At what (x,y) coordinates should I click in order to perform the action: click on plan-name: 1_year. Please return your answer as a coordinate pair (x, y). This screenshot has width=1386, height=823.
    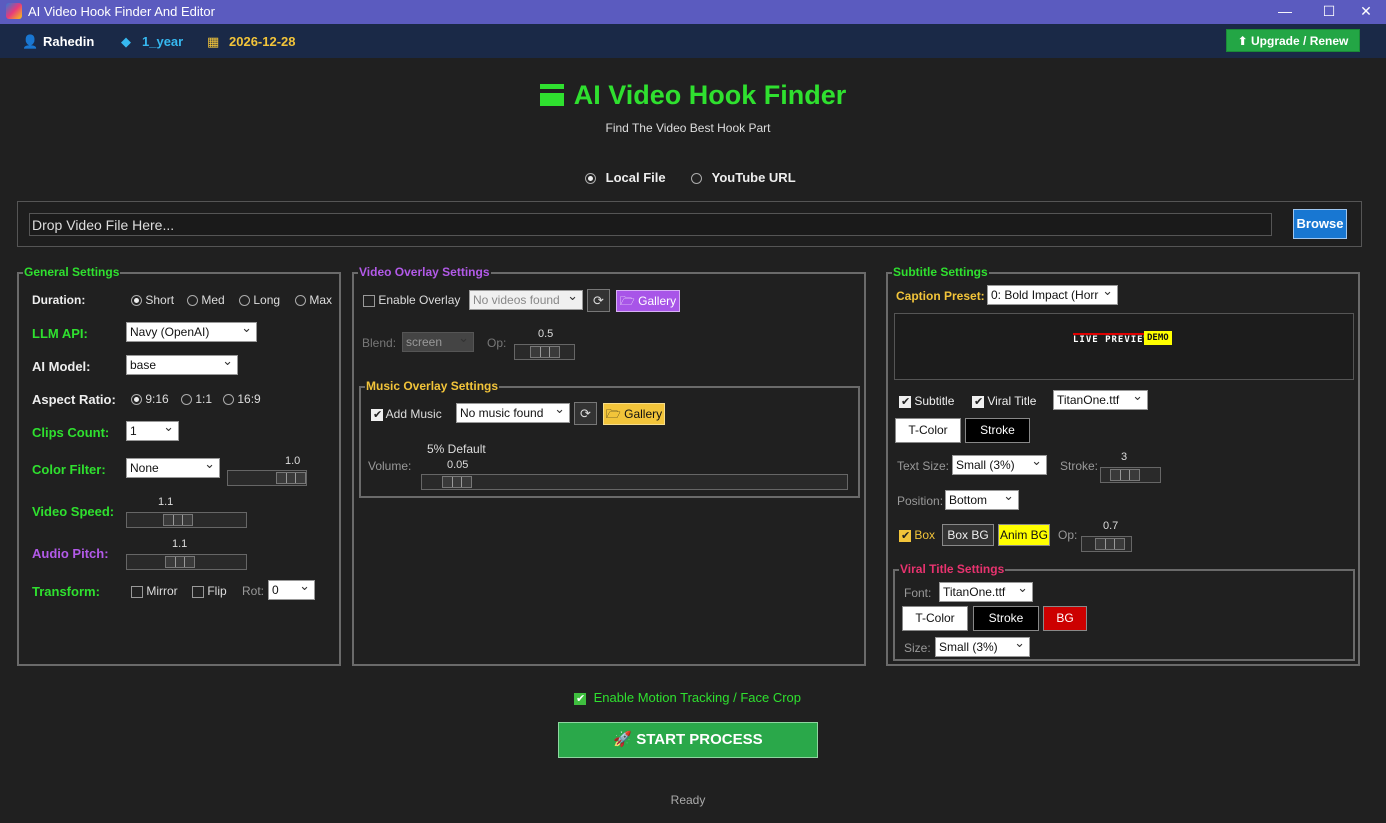
    Looking at the image, I should click on (163, 41).